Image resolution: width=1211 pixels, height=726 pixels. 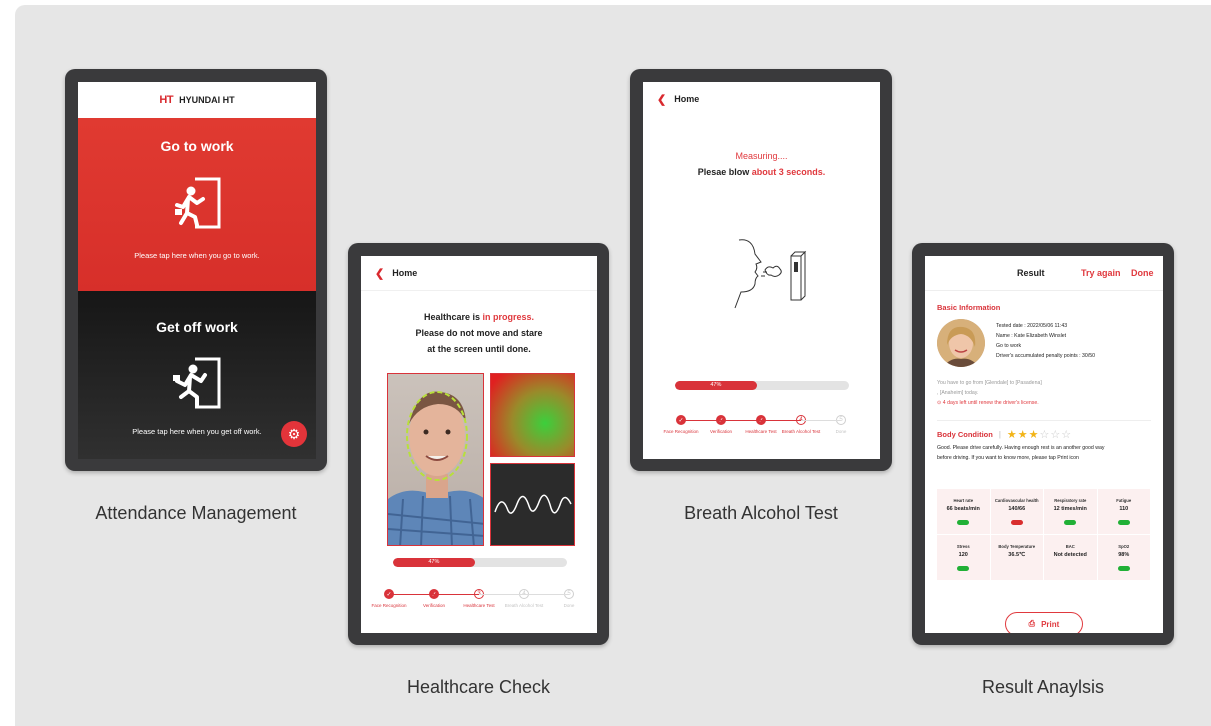 I want to click on driver-name: Name : Kate Elizabeth Winslet, so click(x=1031, y=336).